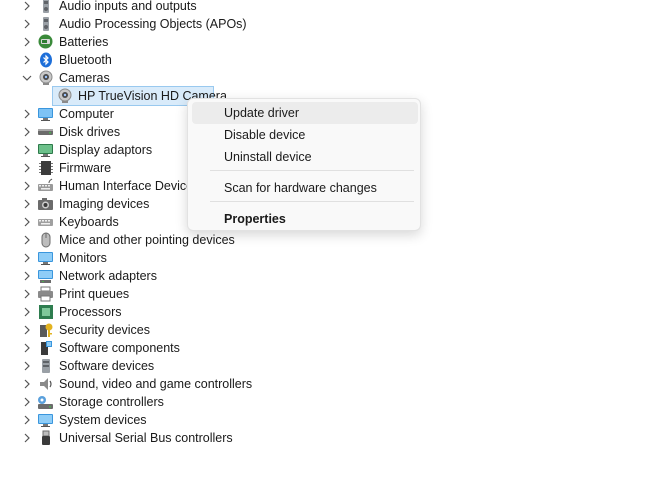 Image resolution: width=657 pixels, height=504 pixels. I want to click on tree-item-cameras: Cameras, so click(130, 78).